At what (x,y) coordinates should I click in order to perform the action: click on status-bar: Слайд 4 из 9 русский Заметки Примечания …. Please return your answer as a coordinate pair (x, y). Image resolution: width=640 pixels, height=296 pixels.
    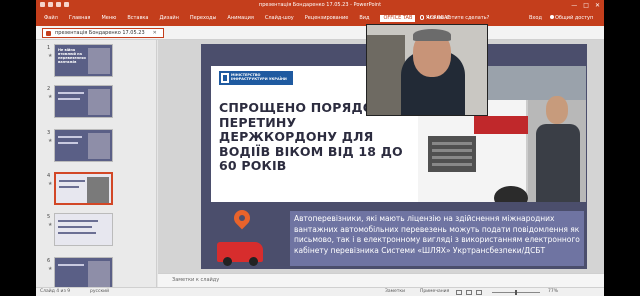
    Looking at the image, I should click on (320, 291).